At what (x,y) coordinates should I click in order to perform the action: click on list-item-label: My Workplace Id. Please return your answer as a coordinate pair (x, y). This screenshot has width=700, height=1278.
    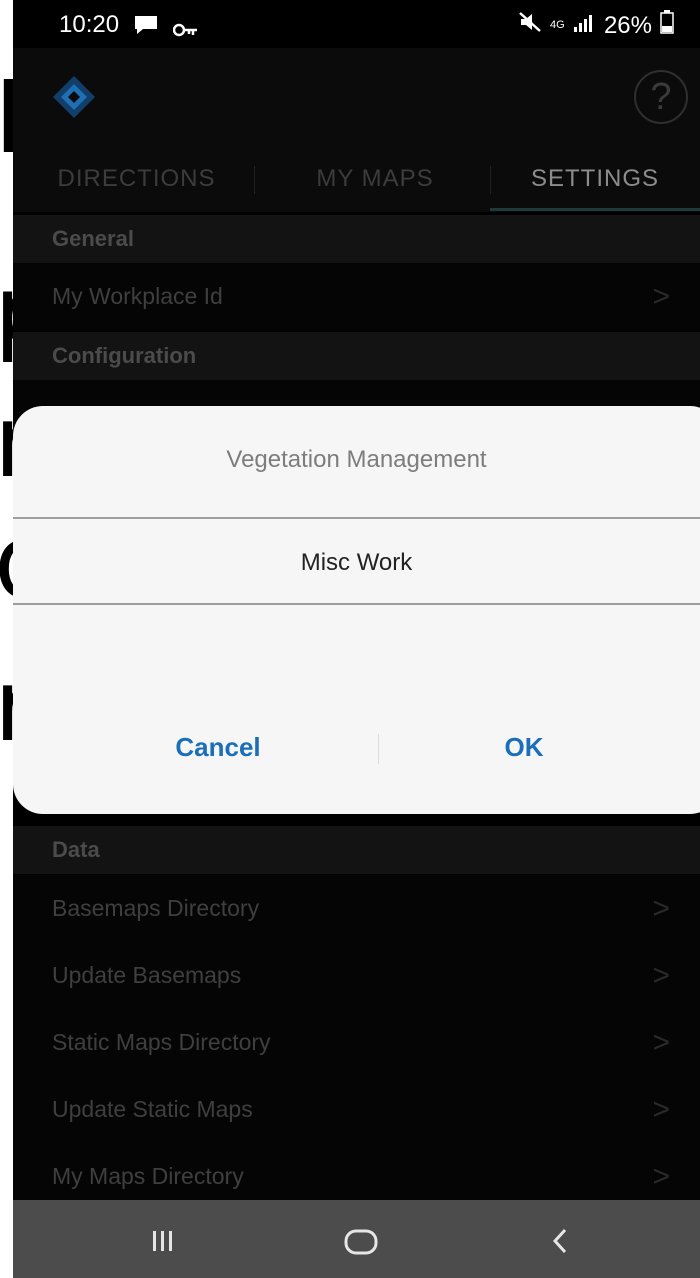
    Looking at the image, I should click on (137, 296).